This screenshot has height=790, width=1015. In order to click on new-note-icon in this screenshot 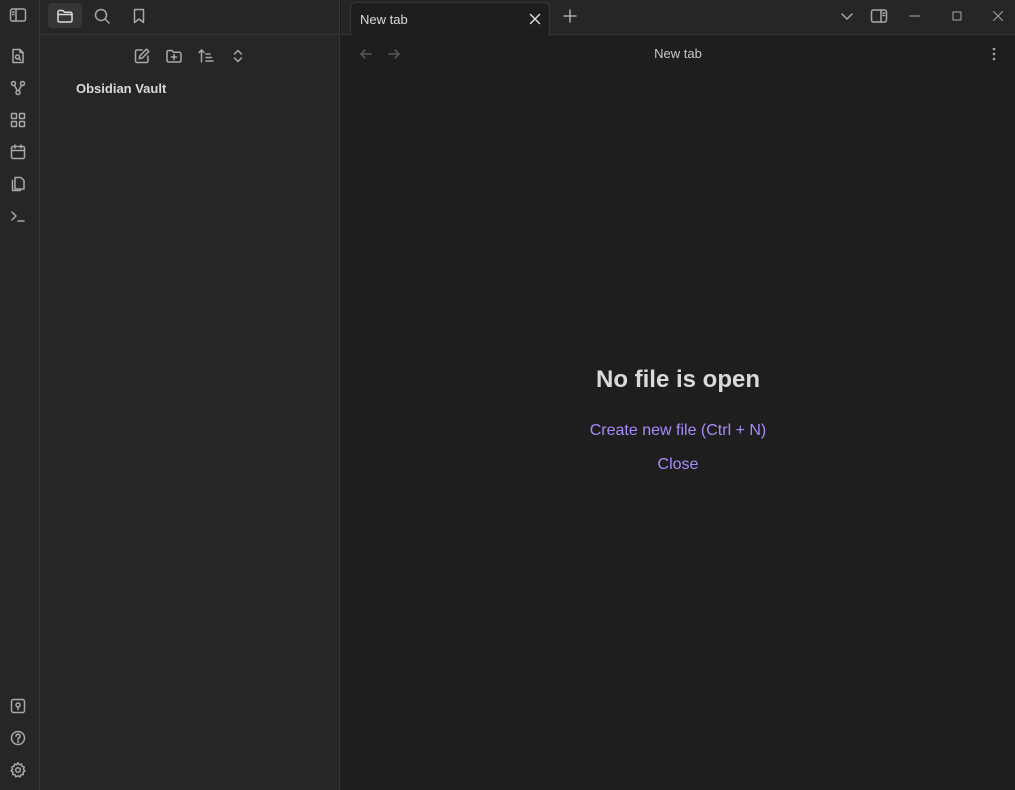, I will do `click(142, 56)`.